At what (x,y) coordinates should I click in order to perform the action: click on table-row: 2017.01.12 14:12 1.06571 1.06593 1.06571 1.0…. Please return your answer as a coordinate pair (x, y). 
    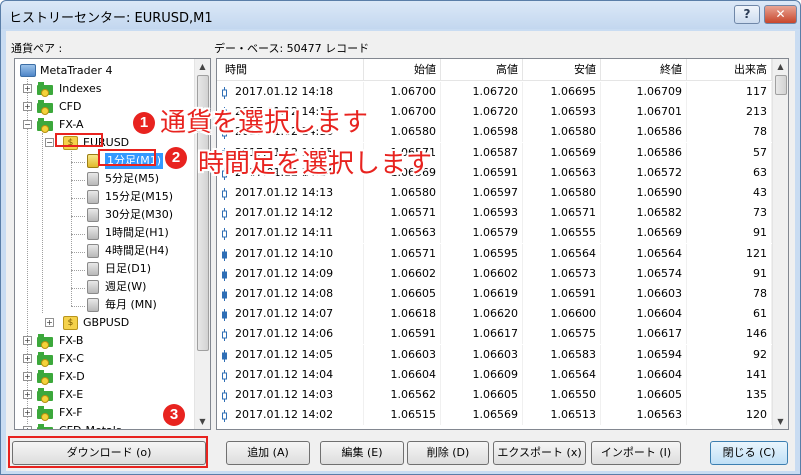
    Looking at the image, I should click on (494, 213).